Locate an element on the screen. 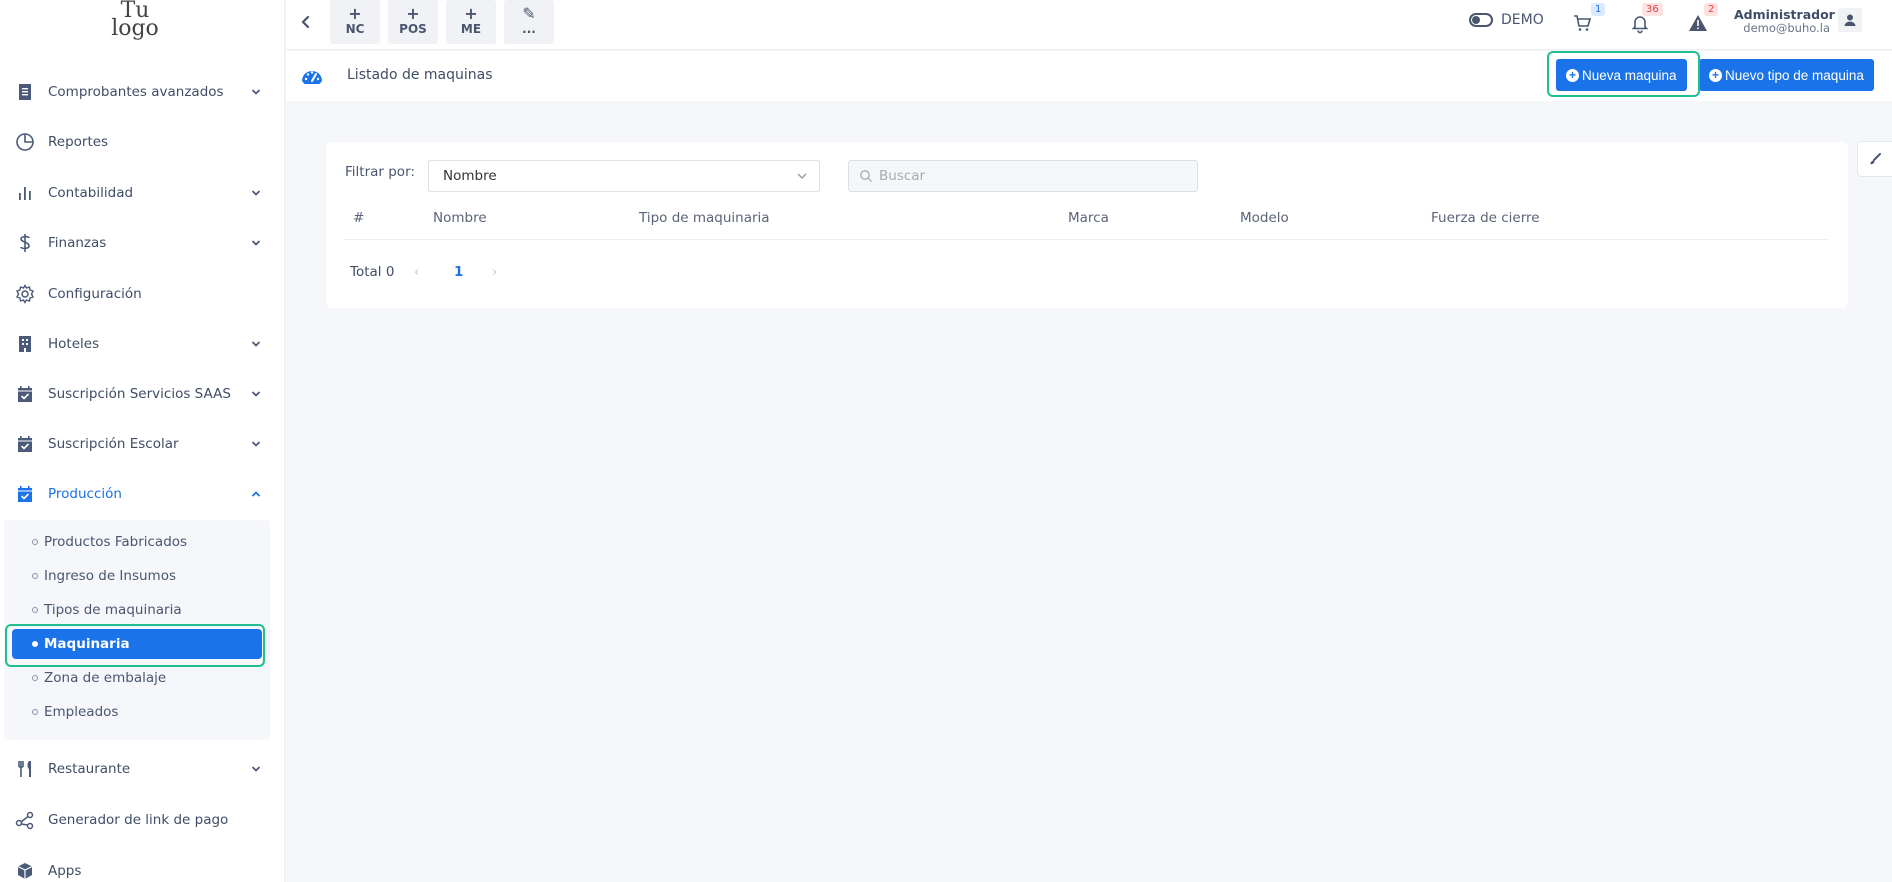 This screenshot has height=882, width=1892. pagination-prev-button: ‹ is located at coordinates (416, 272).